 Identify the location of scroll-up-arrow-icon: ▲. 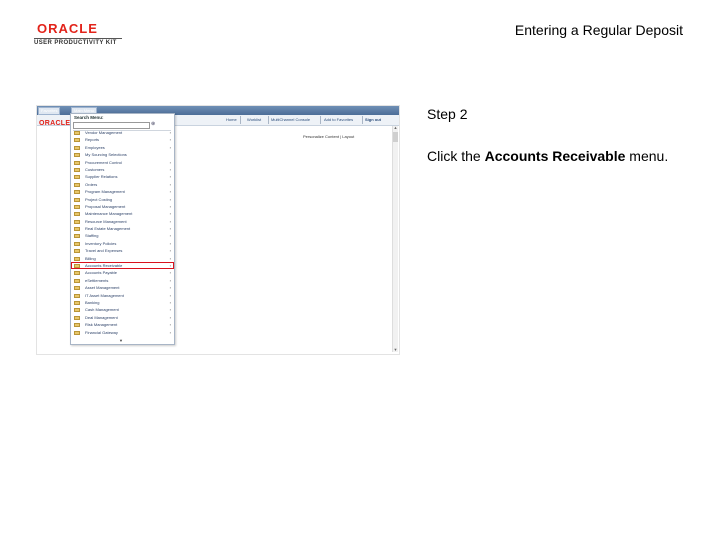
(395, 128).